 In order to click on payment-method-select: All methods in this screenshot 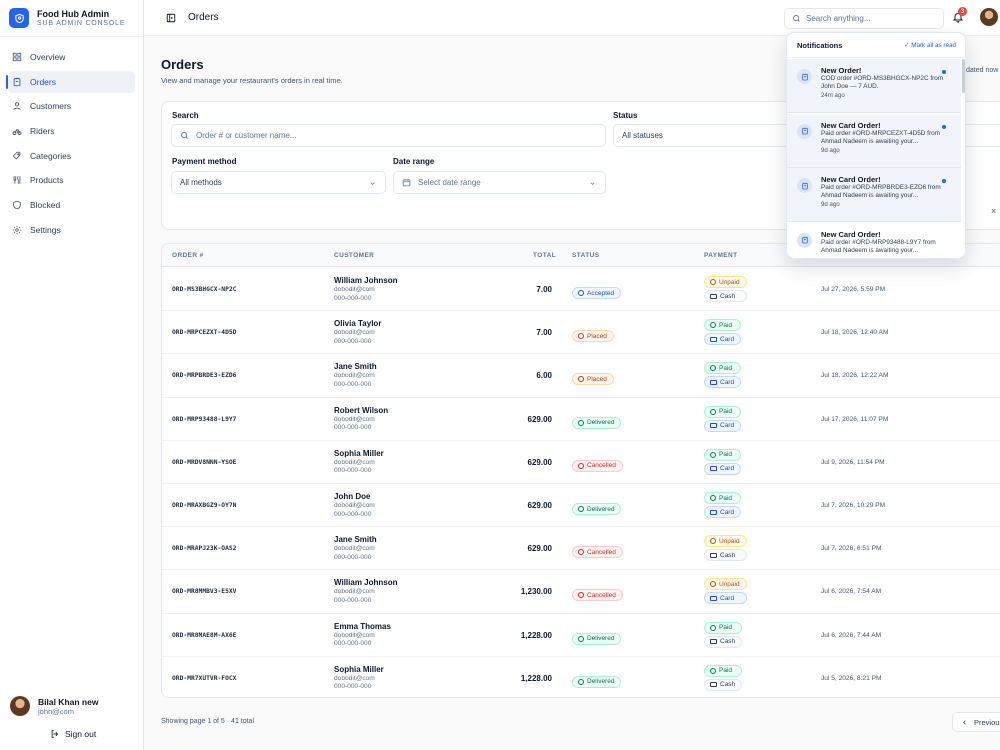, I will do `click(278, 182)`.